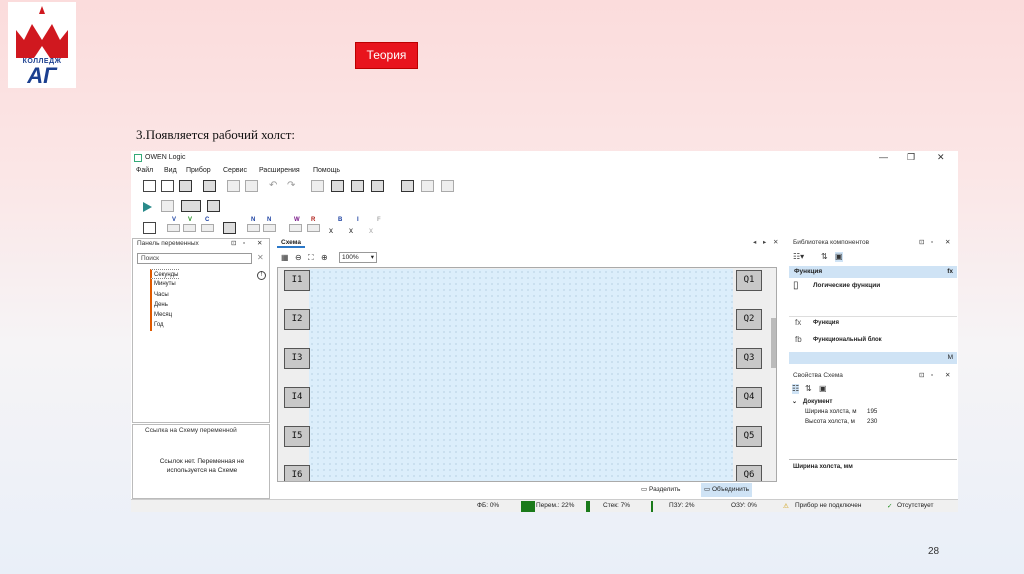 The height and width of the screenshot is (574, 1024). What do you see at coordinates (190, 220) in the screenshot?
I see `var-out-label: V` at bounding box center [190, 220].